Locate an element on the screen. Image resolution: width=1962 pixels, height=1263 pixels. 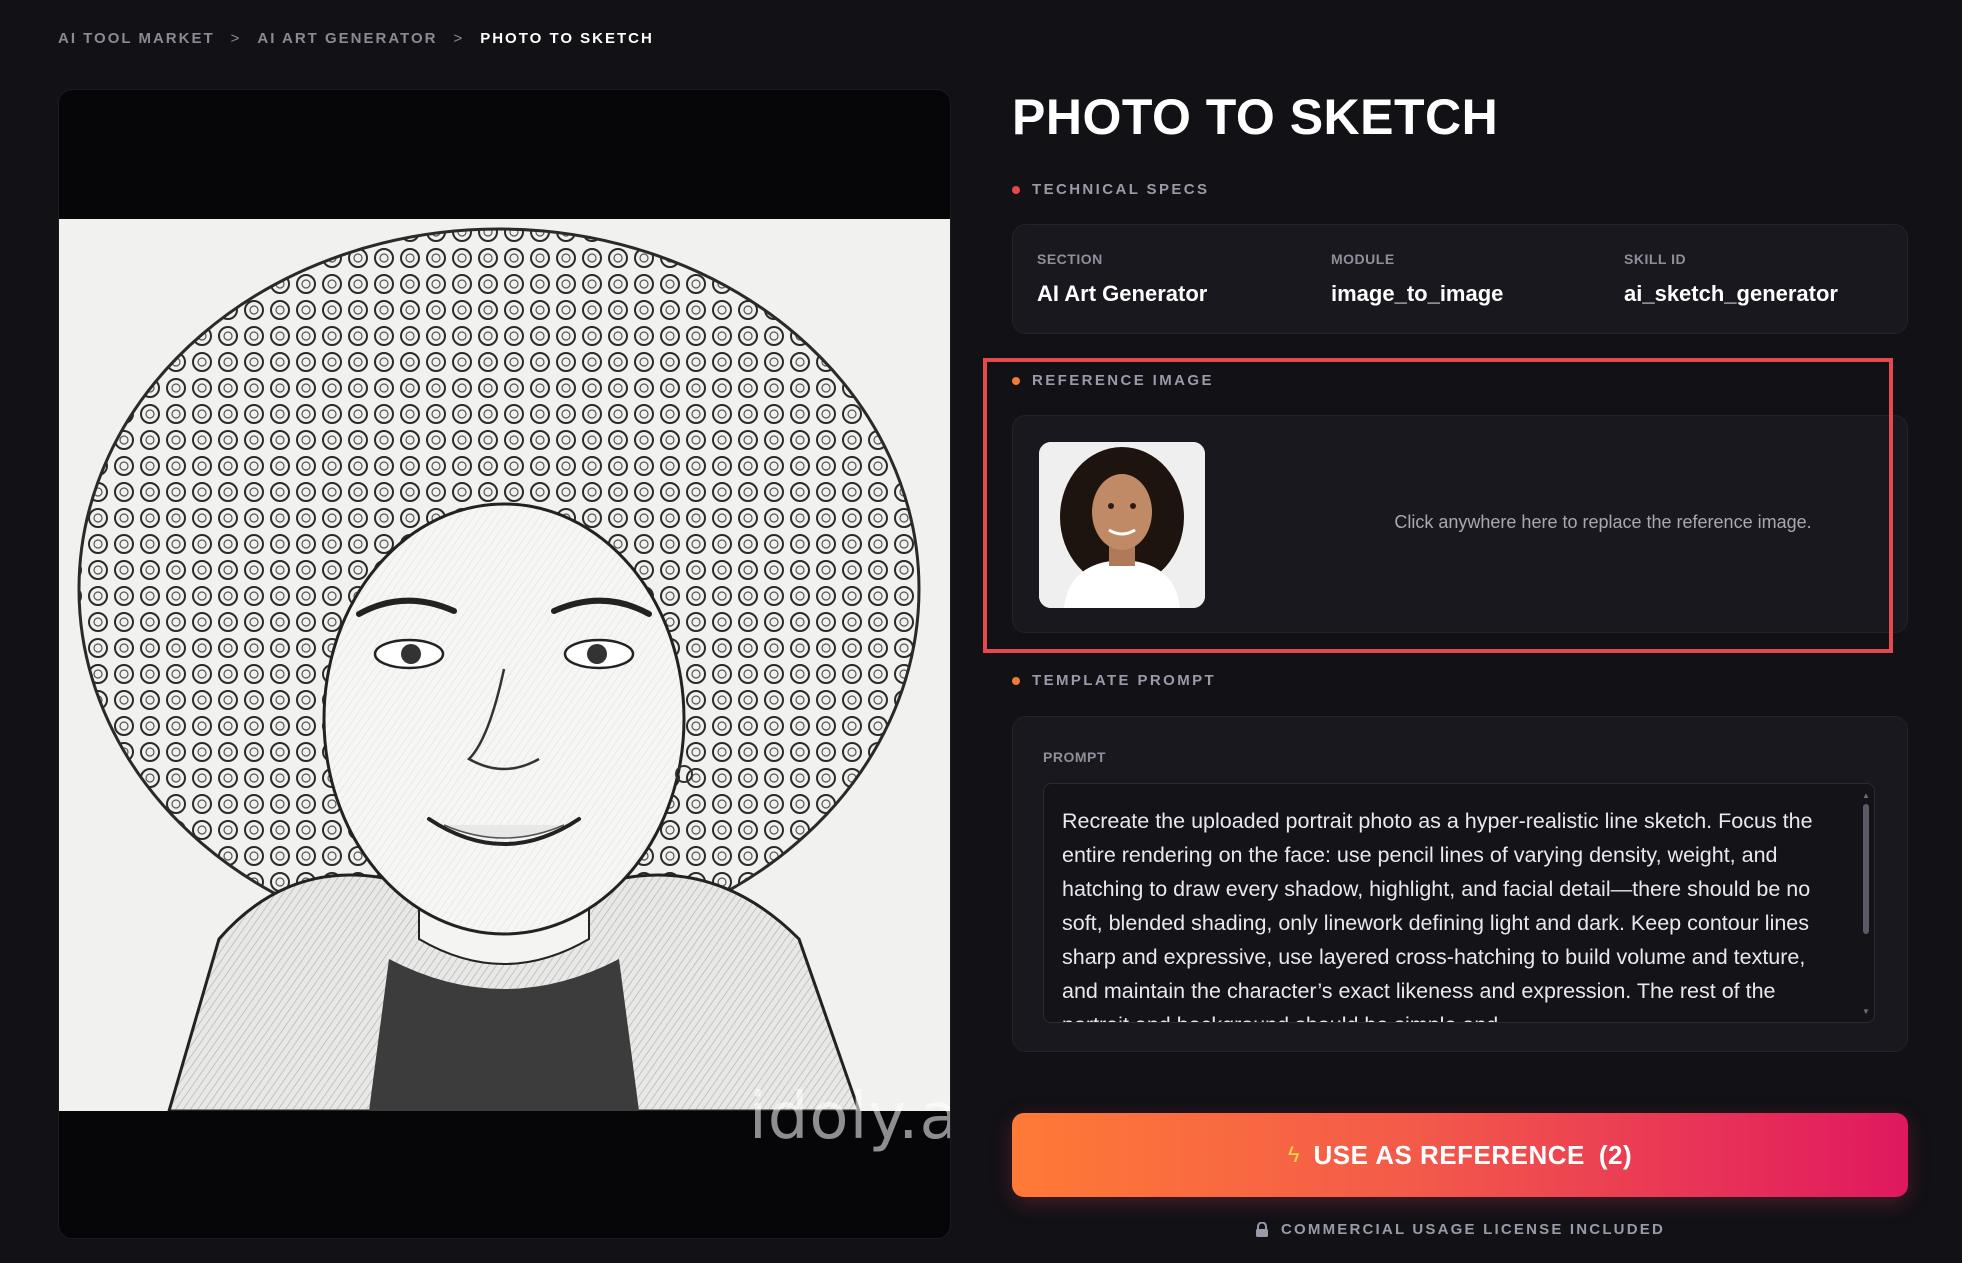
bolt-icon: ϟ is located at coordinates (1293, 1154).